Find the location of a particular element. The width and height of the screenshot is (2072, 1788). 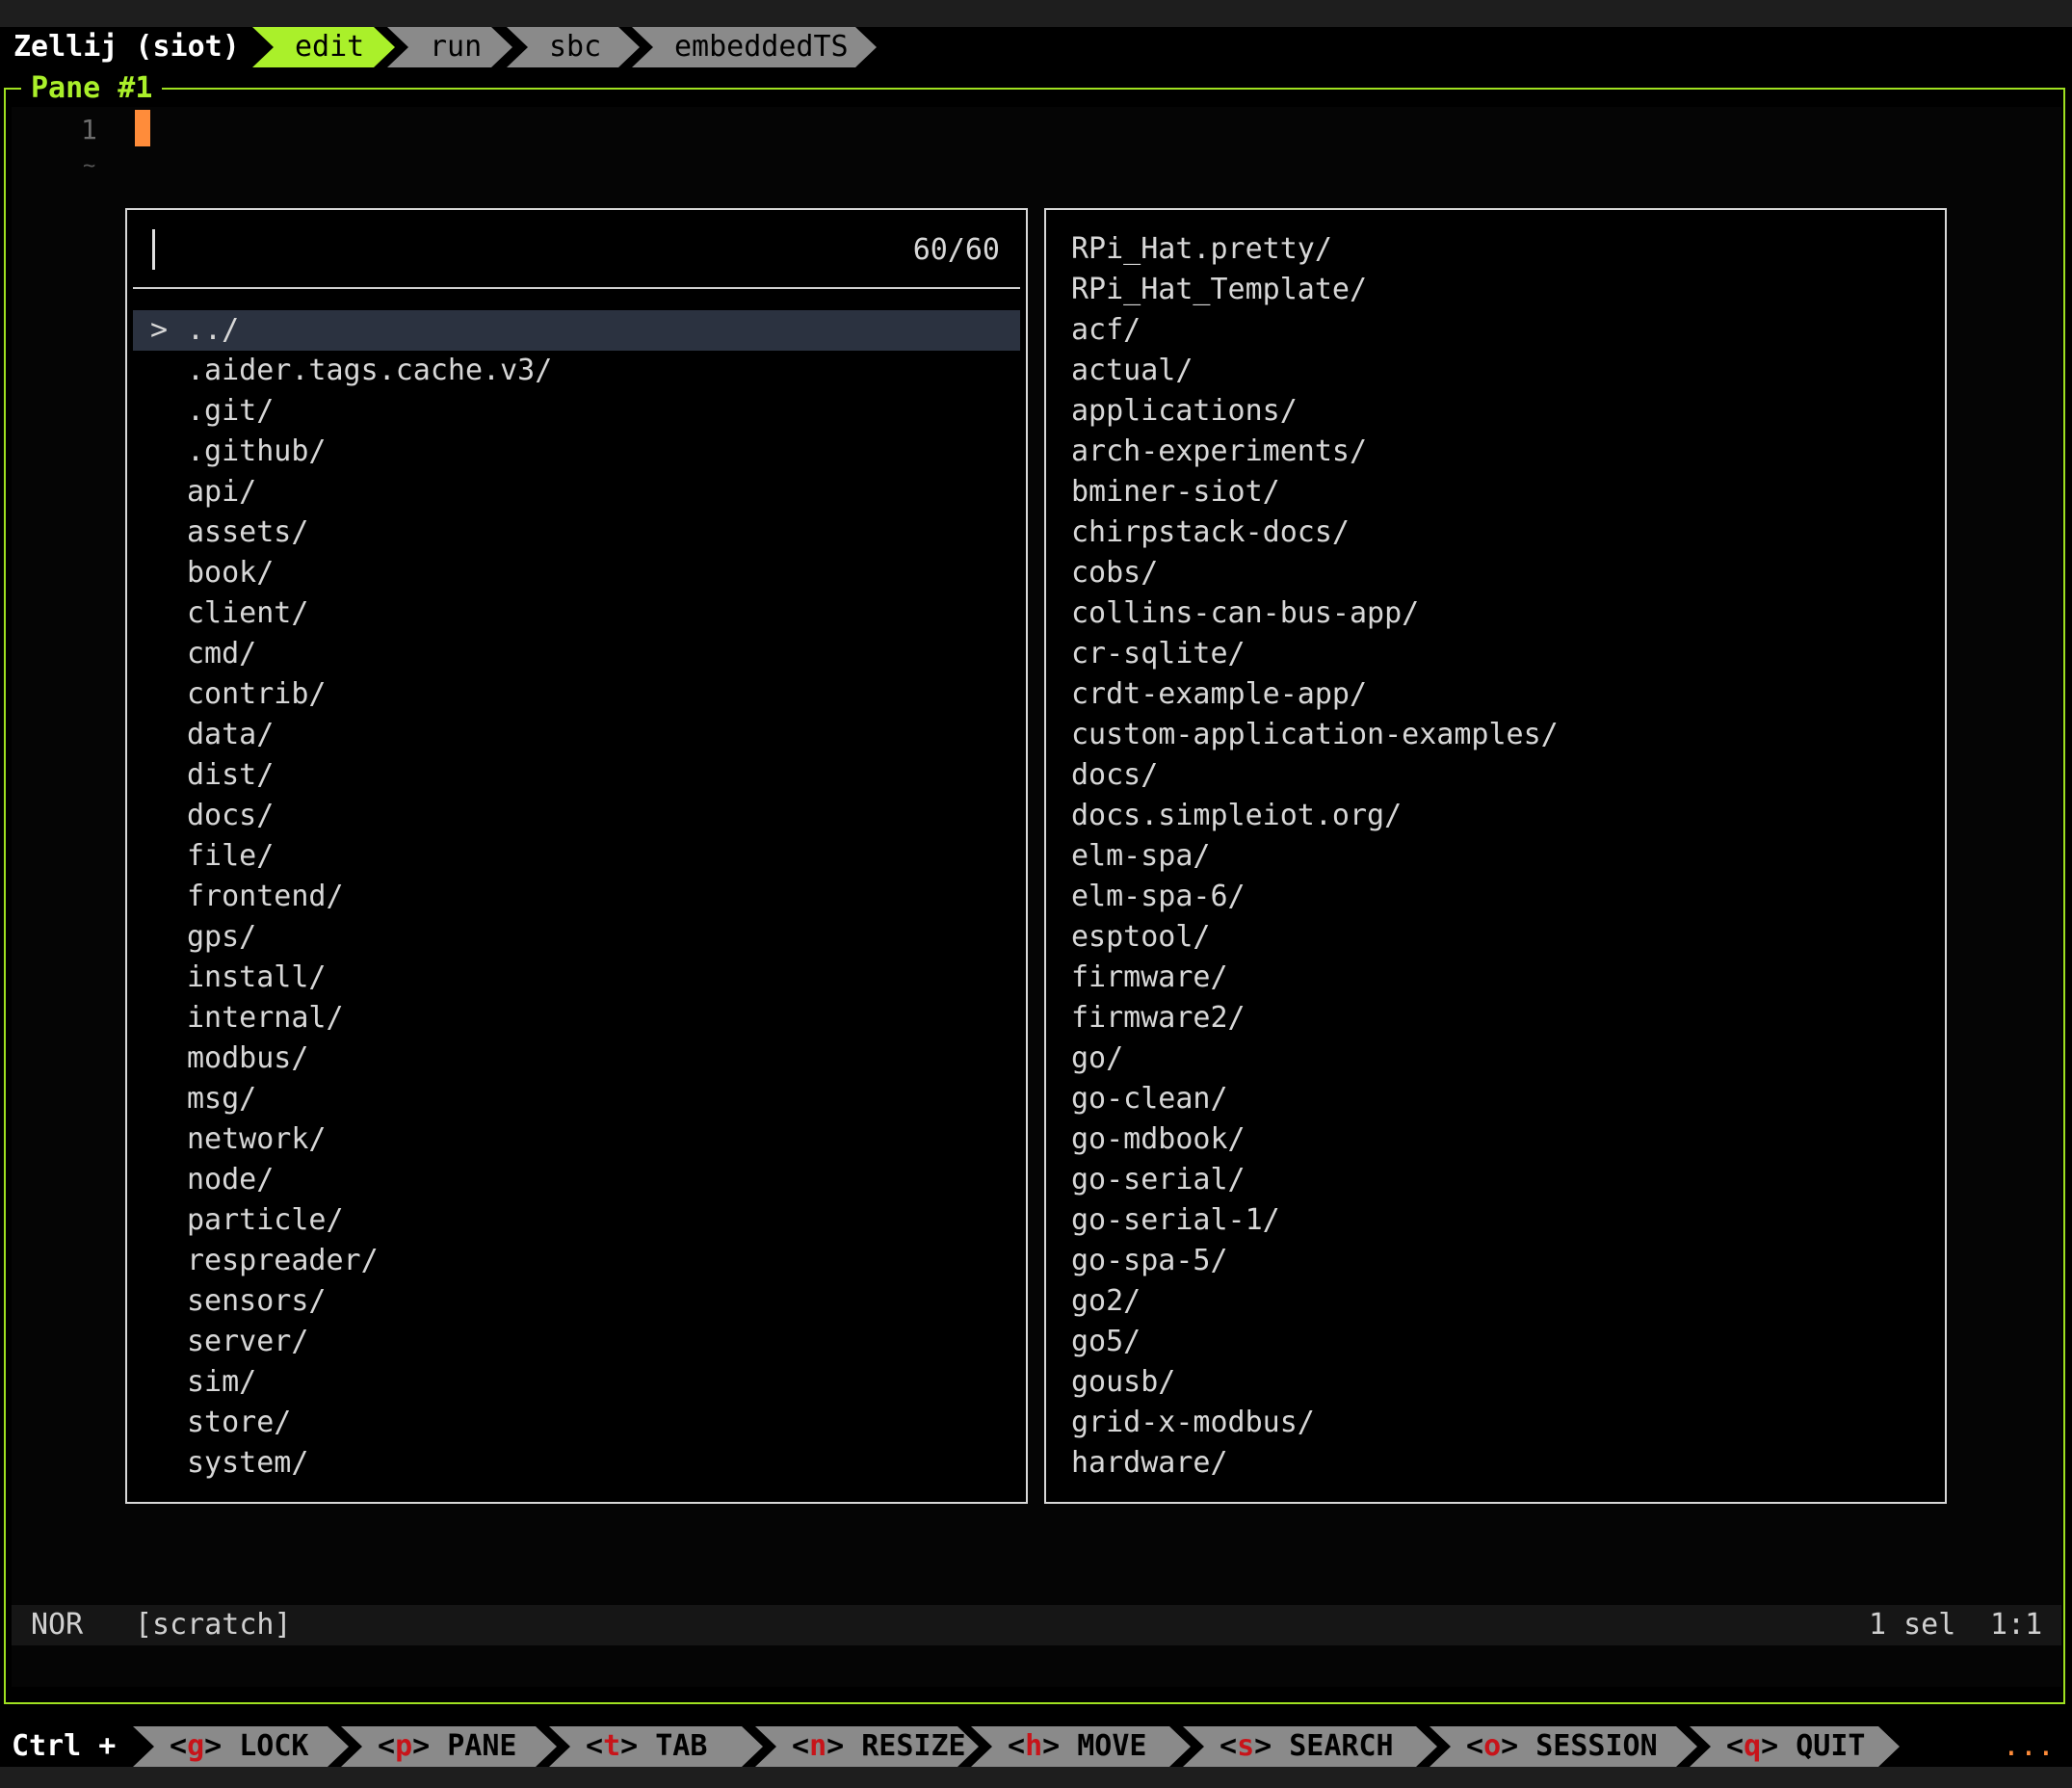

preview-item: arch-experiments/ is located at coordinates (1219, 451).